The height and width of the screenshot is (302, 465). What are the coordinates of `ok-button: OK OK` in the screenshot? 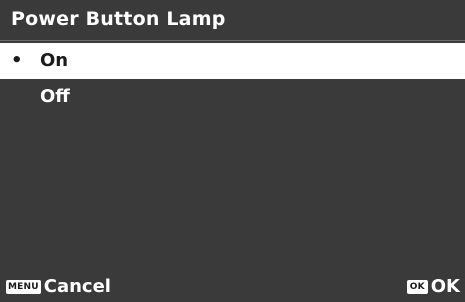 It's located at (433, 286).